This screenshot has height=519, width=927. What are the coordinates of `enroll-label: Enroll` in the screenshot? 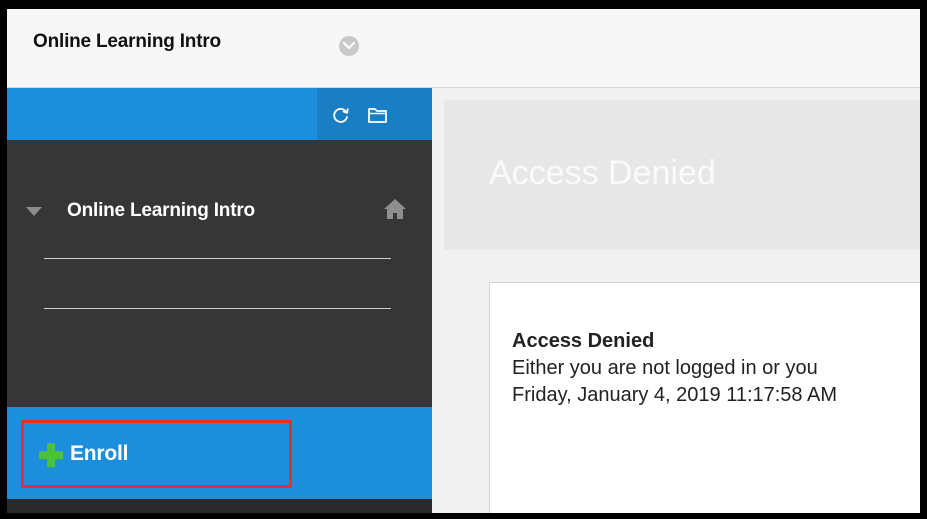 It's located at (99, 453).